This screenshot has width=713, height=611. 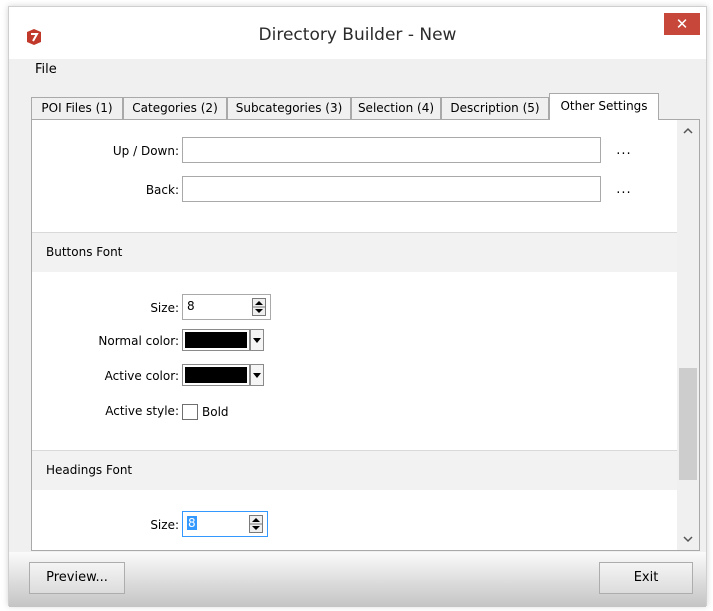 I want to click on buttons-font-title: Buttons Font, so click(x=84, y=252).